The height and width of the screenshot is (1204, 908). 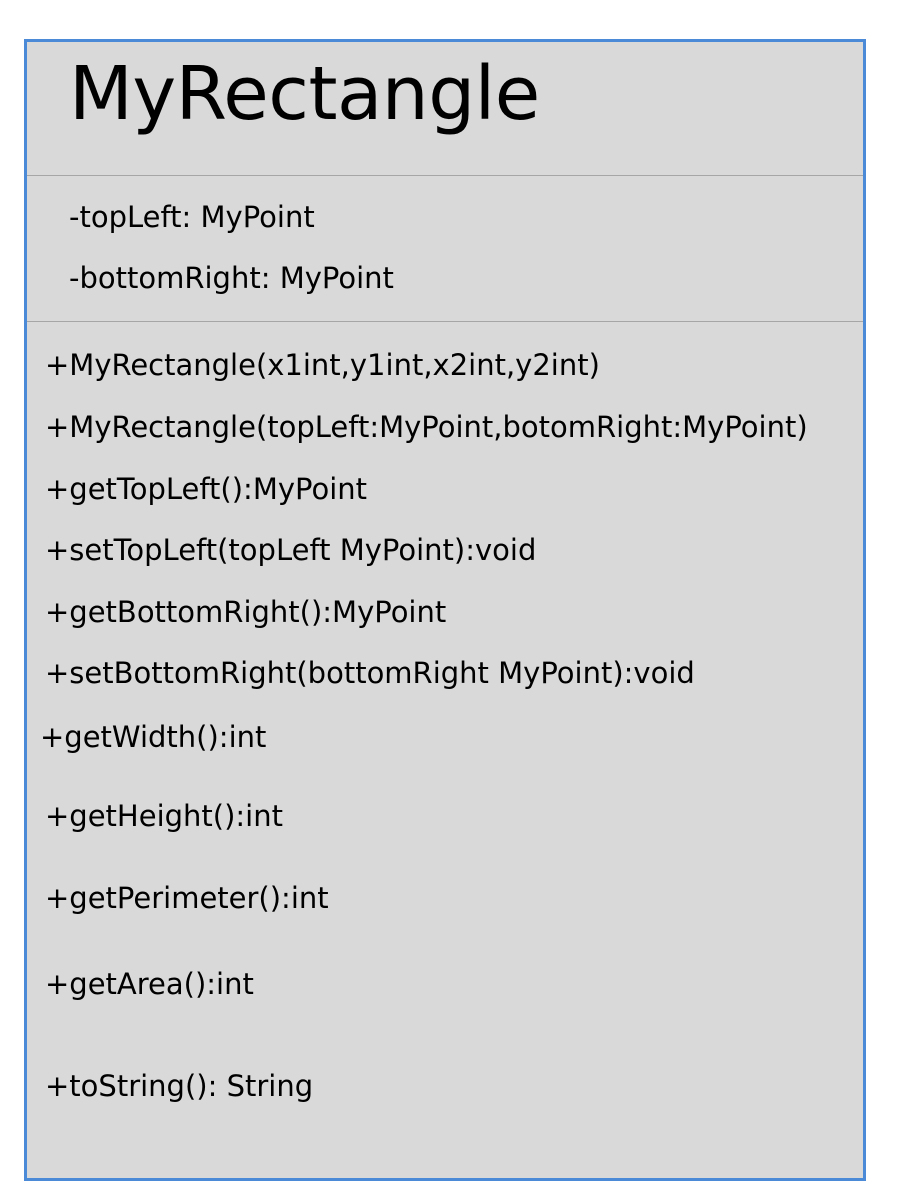 What do you see at coordinates (187, 898) in the screenshot?
I see `operation-get-perimeter: +getPerimeter():int` at bounding box center [187, 898].